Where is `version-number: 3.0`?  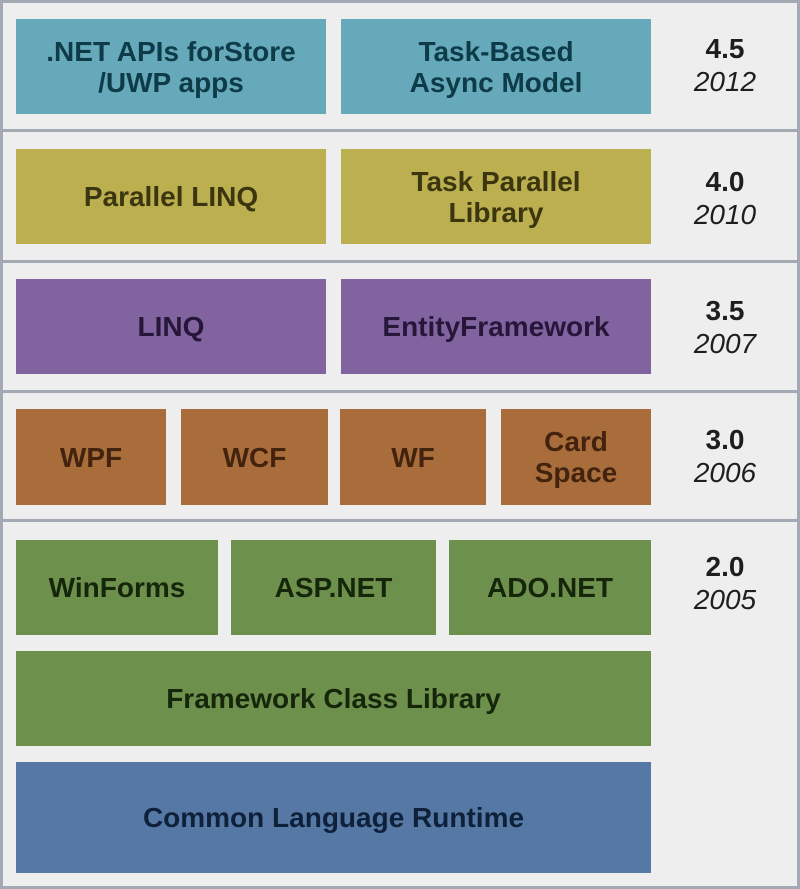
version-number: 3.0 is located at coordinates (725, 439).